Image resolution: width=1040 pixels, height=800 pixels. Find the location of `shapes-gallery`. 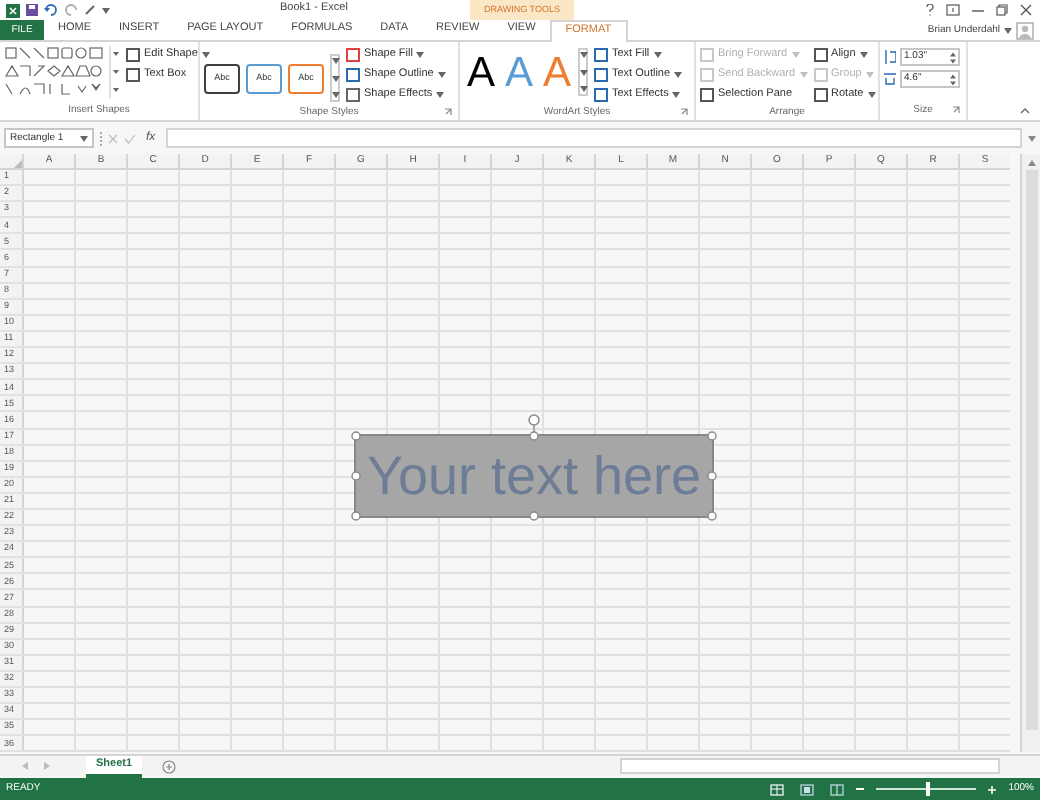

shapes-gallery is located at coordinates (62, 72).